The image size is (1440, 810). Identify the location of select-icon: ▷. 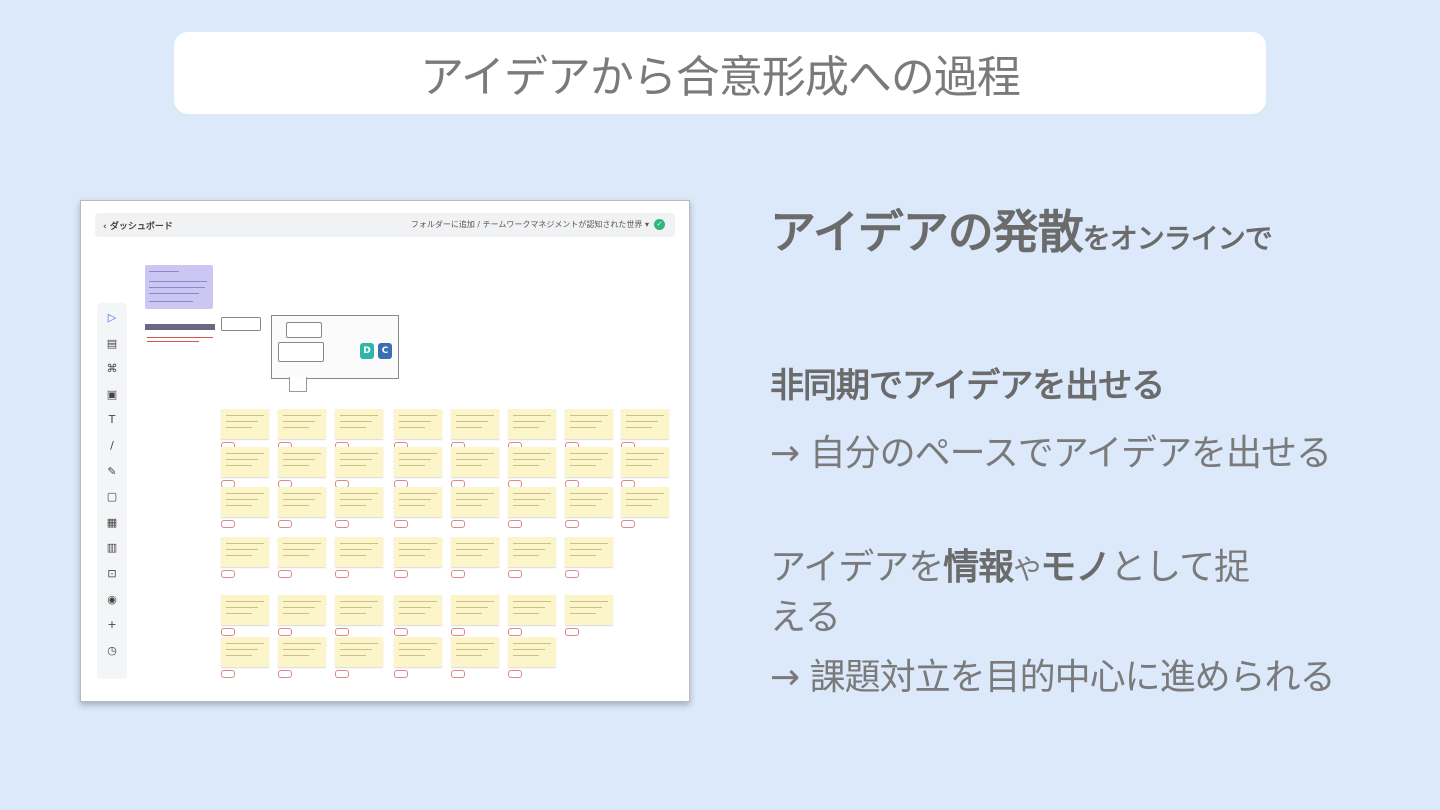
(112, 318).